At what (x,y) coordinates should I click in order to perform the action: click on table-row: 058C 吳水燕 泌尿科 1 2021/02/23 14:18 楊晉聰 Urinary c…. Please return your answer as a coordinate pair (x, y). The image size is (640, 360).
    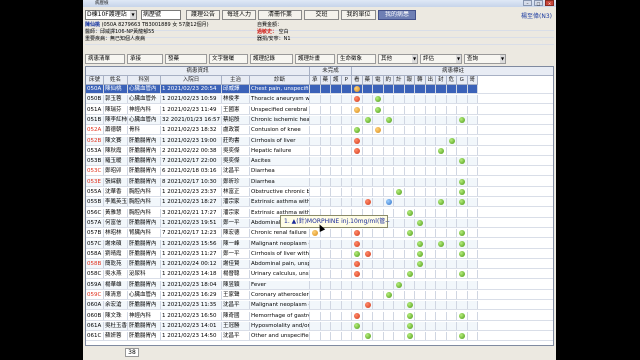
    Looking at the image, I should click on (319, 275).